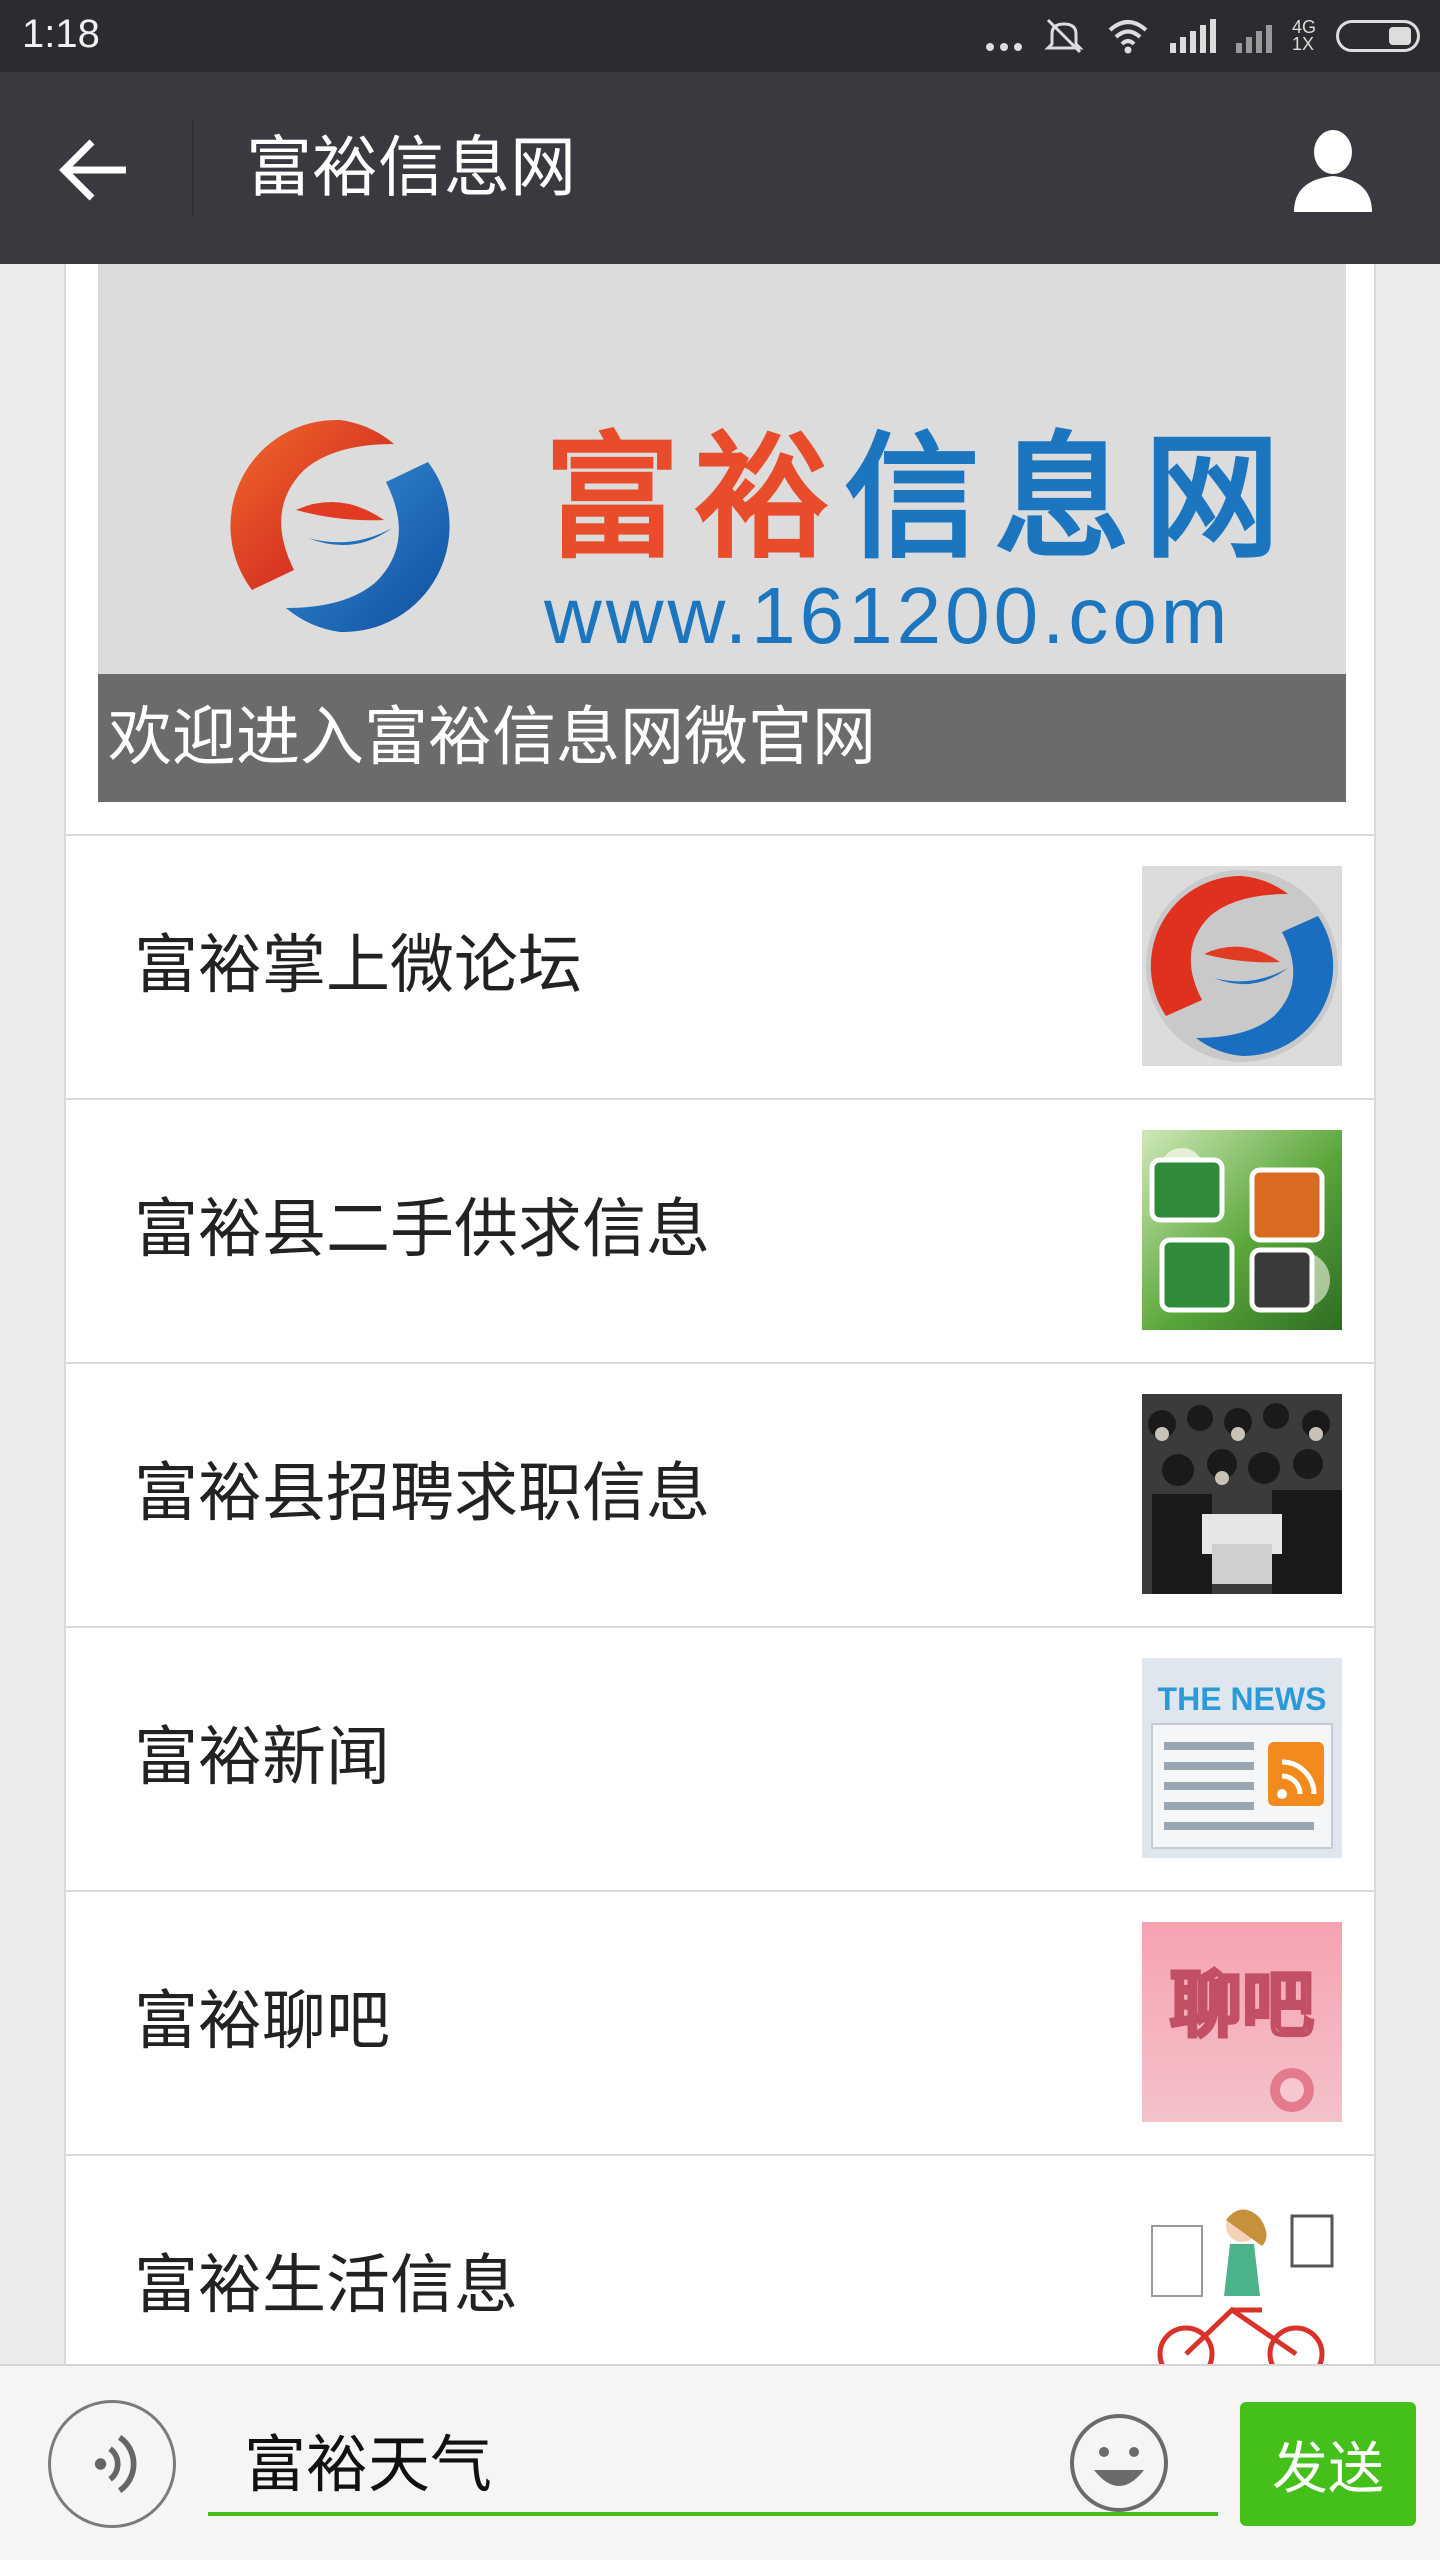 The height and width of the screenshot is (2560, 1440). Describe the element at coordinates (722, 738) in the screenshot. I see `banner-caption: 欢迎进入富裕信息网微官网` at that location.